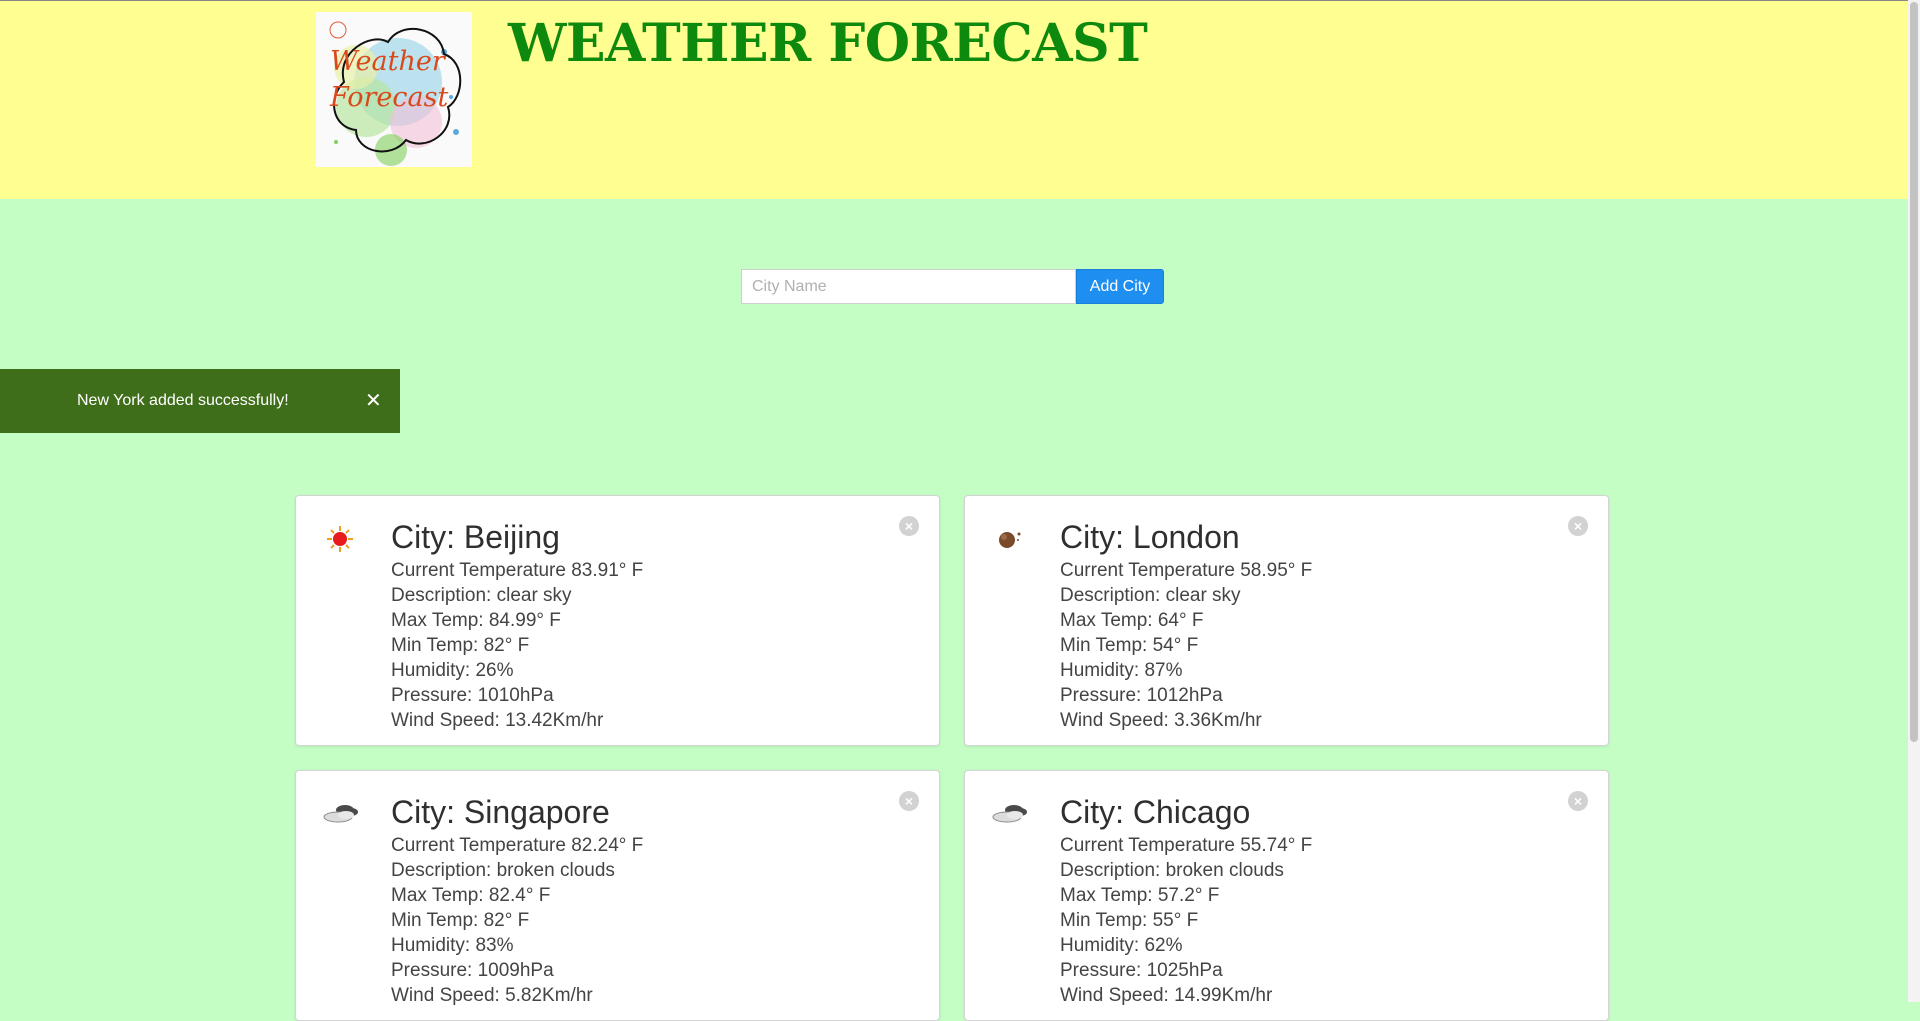 The image size is (1920, 1021). I want to click on wind-speed: Wind Speed: 14.99Km/hr, so click(1166, 995).